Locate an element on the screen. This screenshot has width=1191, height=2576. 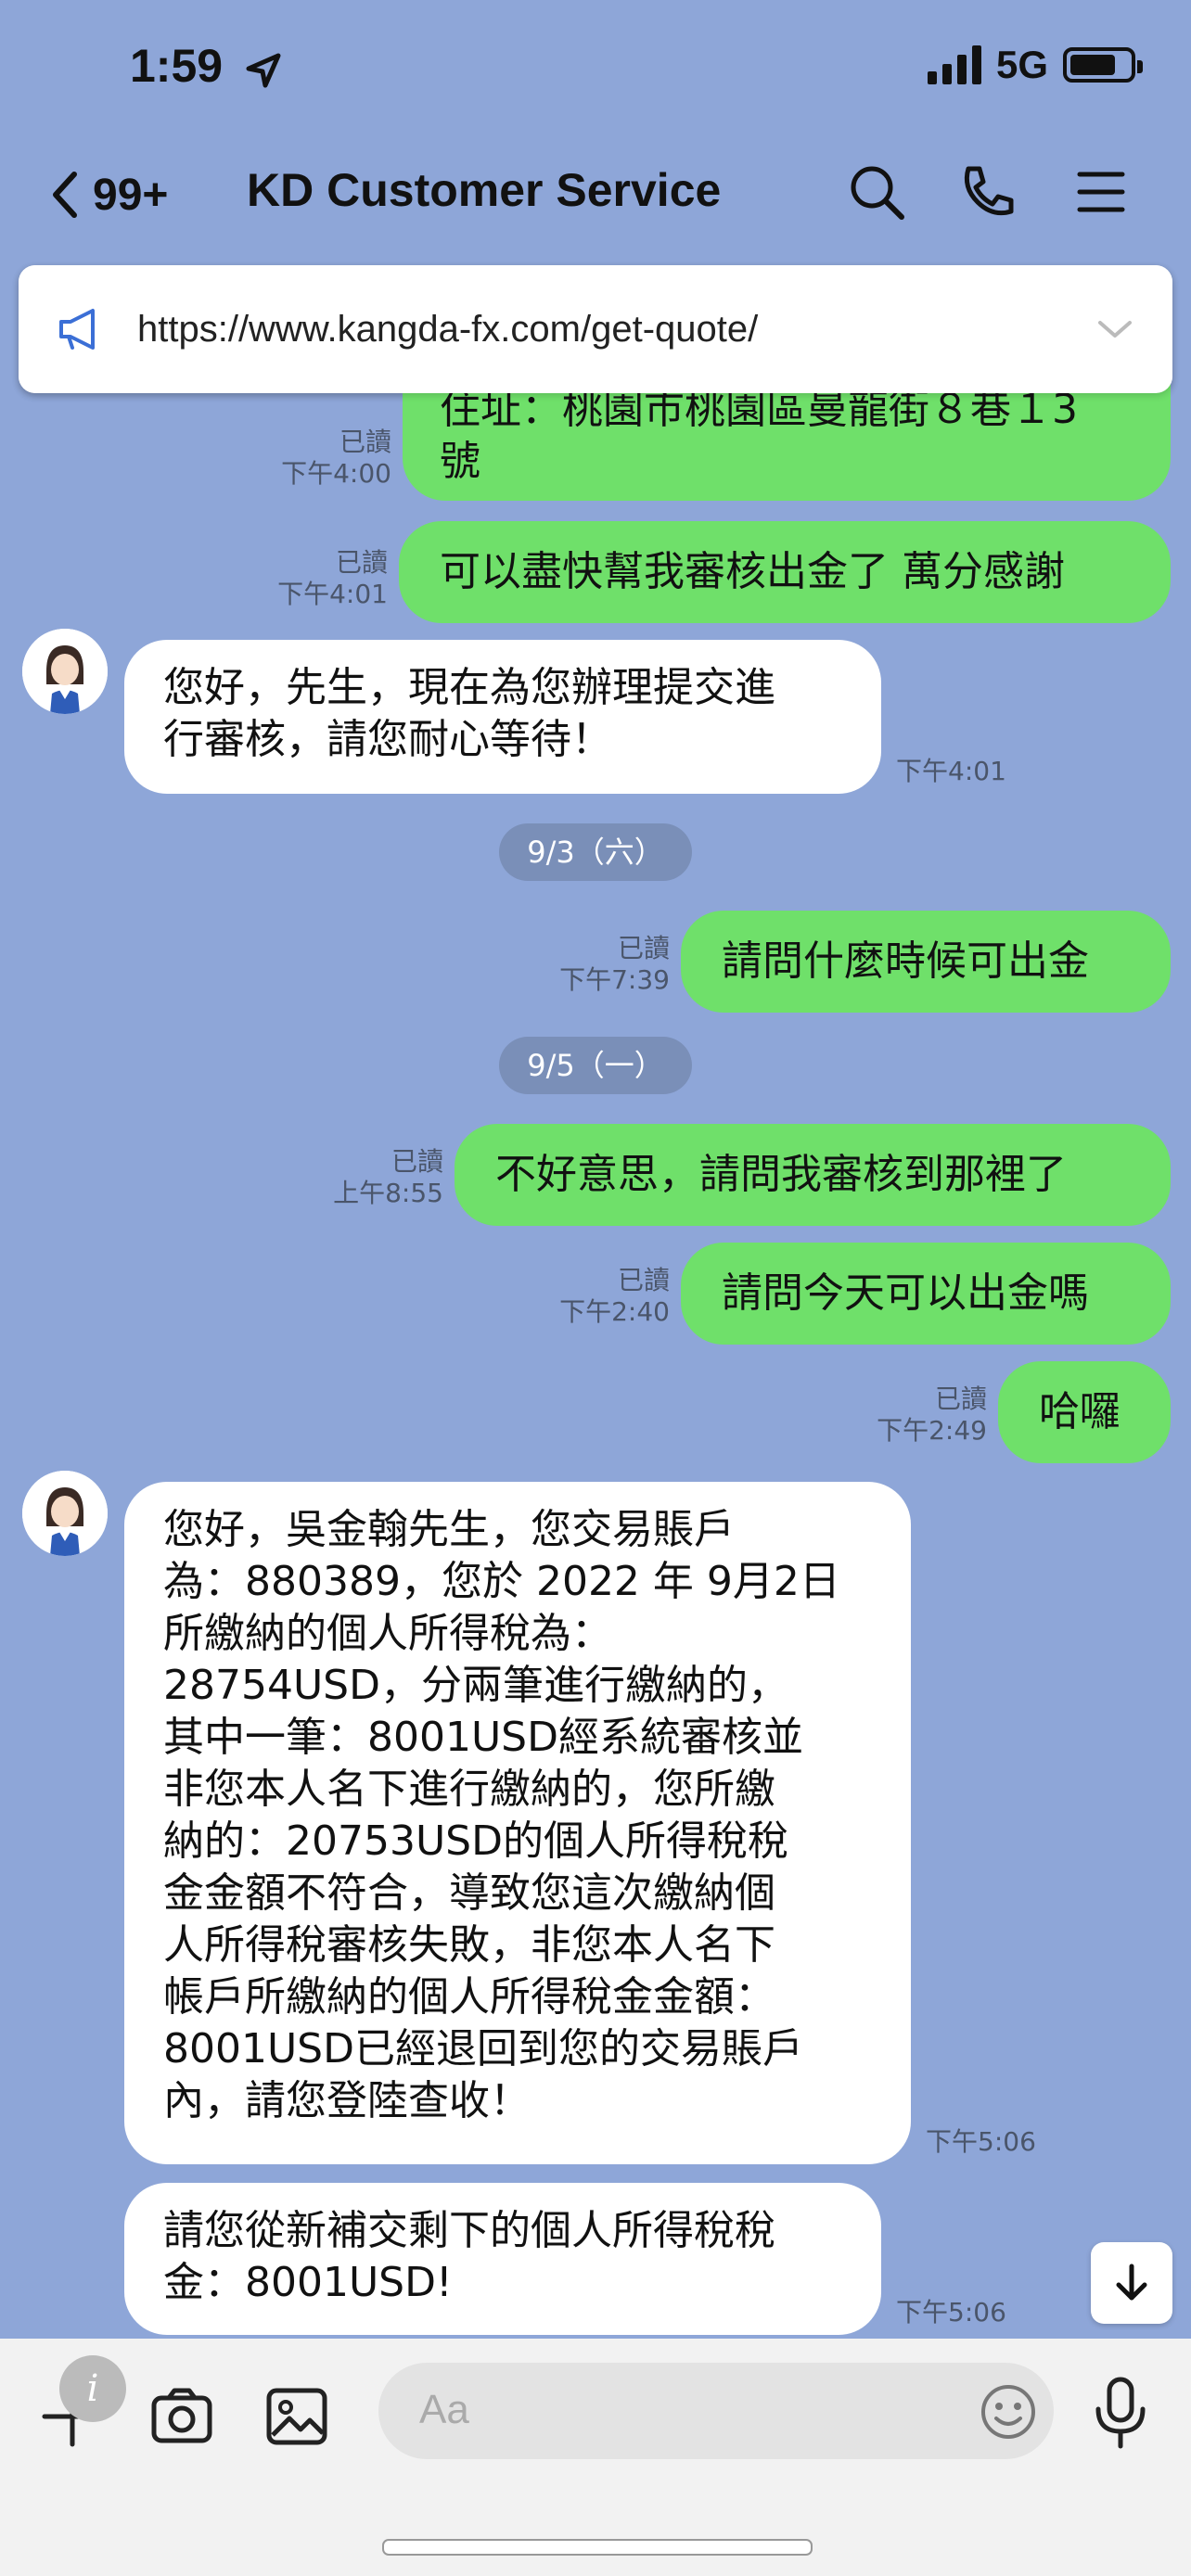
message-bubble-sent: 可以盡快幫我審核出金了 萬分感謝 is located at coordinates (785, 572).